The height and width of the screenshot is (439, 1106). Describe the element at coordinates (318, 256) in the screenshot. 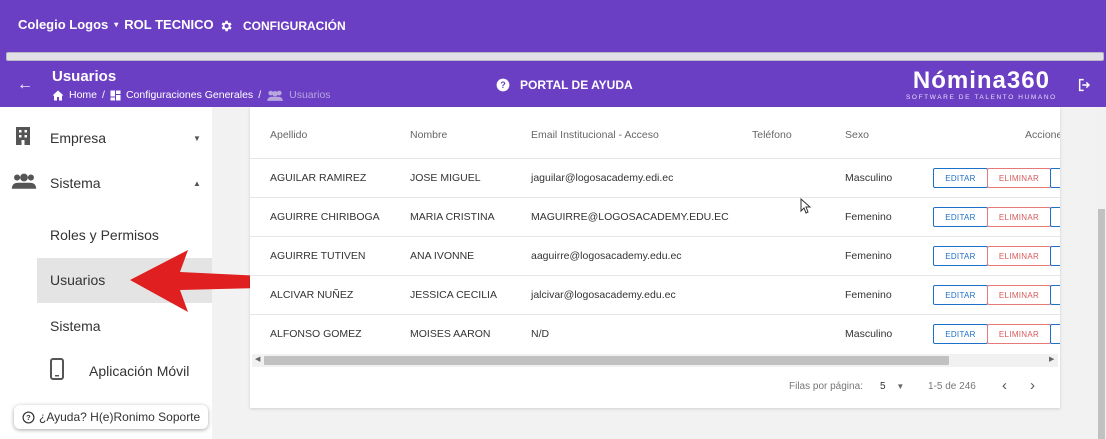

I see `cell-apellido: AGUIRRE TUTIVEN` at that location.